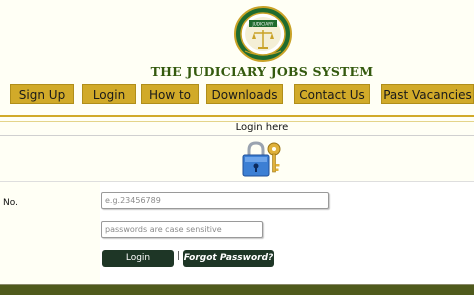  I want to click on nav-sign-up: Sign Up, so click(42, 94).